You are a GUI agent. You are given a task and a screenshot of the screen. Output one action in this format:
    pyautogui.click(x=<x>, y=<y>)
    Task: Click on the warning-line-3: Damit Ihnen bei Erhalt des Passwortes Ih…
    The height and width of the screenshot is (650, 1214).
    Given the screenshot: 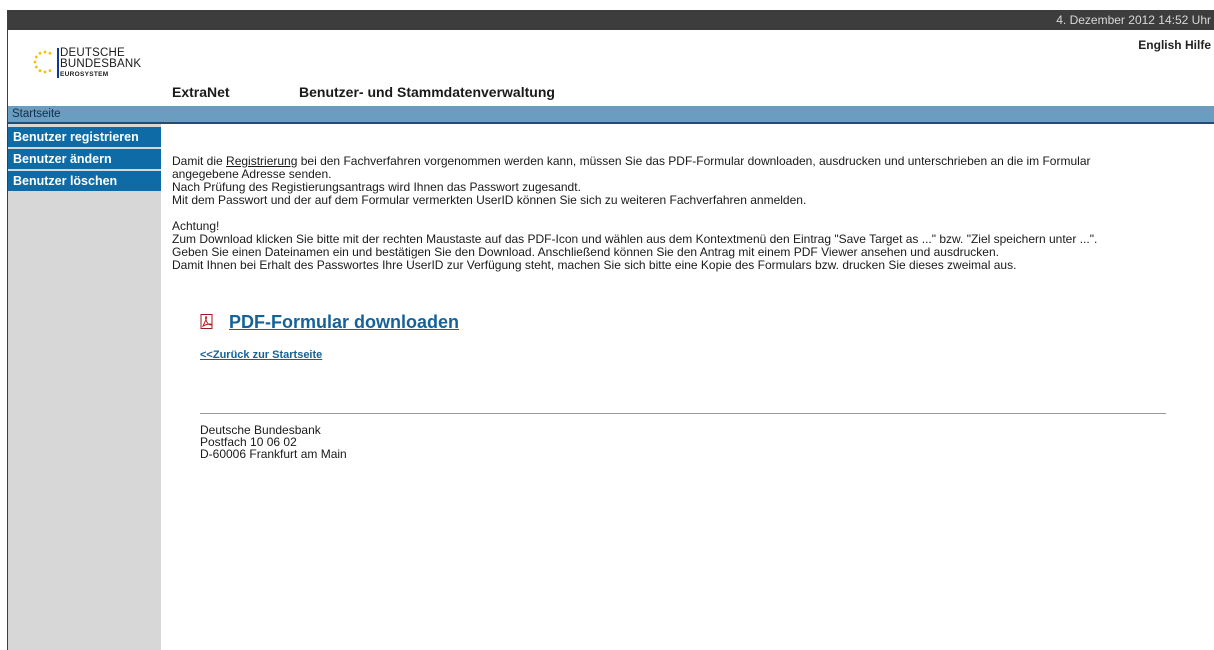 What is the action you would take?
    pyautogui.click(x=594, y=265)
    